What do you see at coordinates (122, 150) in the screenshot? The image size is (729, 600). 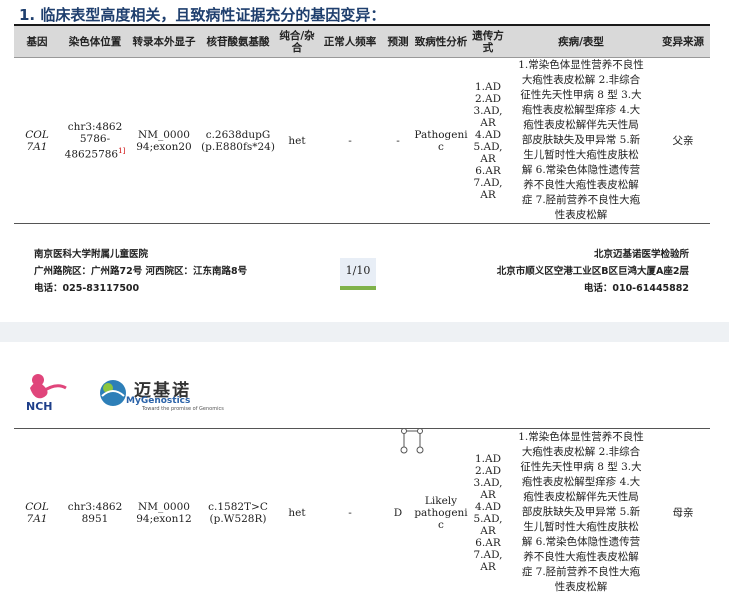 I see `chrom-ref: 1]` at bounding box center [122, 150].